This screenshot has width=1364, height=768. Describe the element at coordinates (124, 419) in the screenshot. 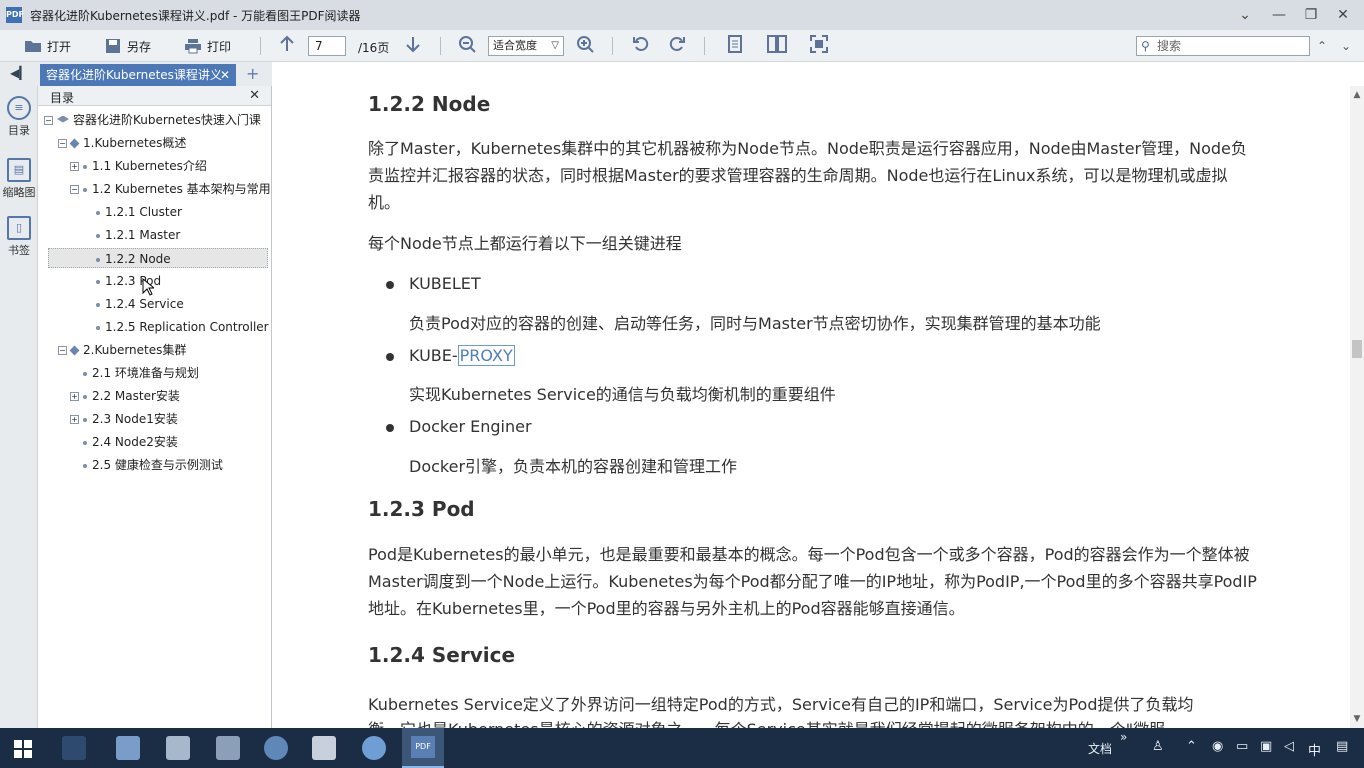

I see `toc-item: +2.3 Node1安装` at that location.